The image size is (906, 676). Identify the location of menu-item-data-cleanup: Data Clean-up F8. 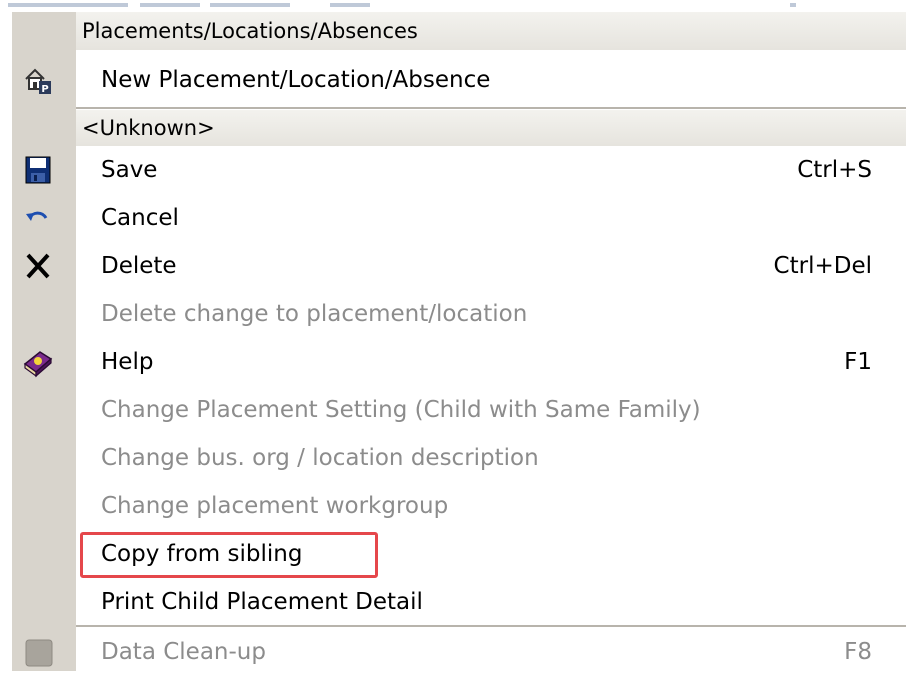
(491, 652).